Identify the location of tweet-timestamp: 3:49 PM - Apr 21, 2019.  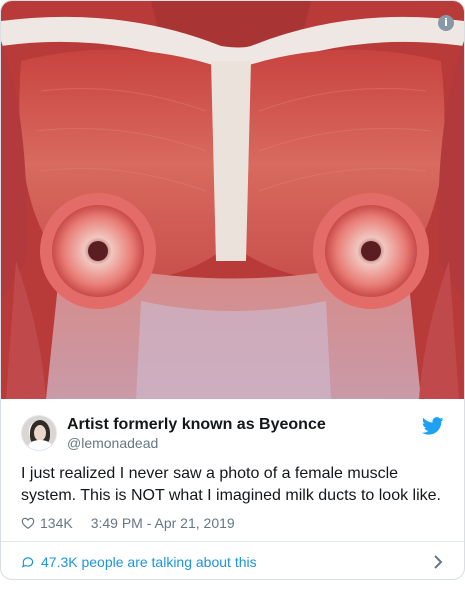
(163, 523).